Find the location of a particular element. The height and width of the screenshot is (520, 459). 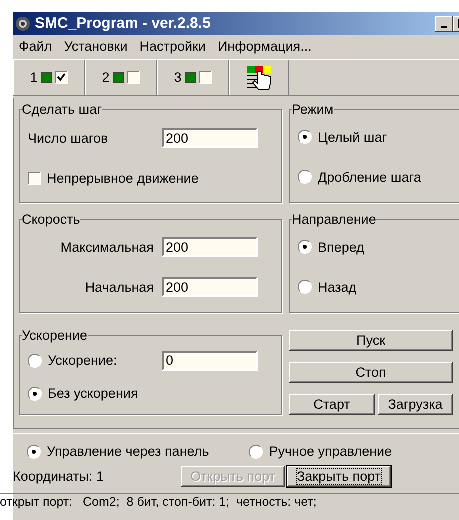

group-title: Ускорение is located at coordinates (55, 335).